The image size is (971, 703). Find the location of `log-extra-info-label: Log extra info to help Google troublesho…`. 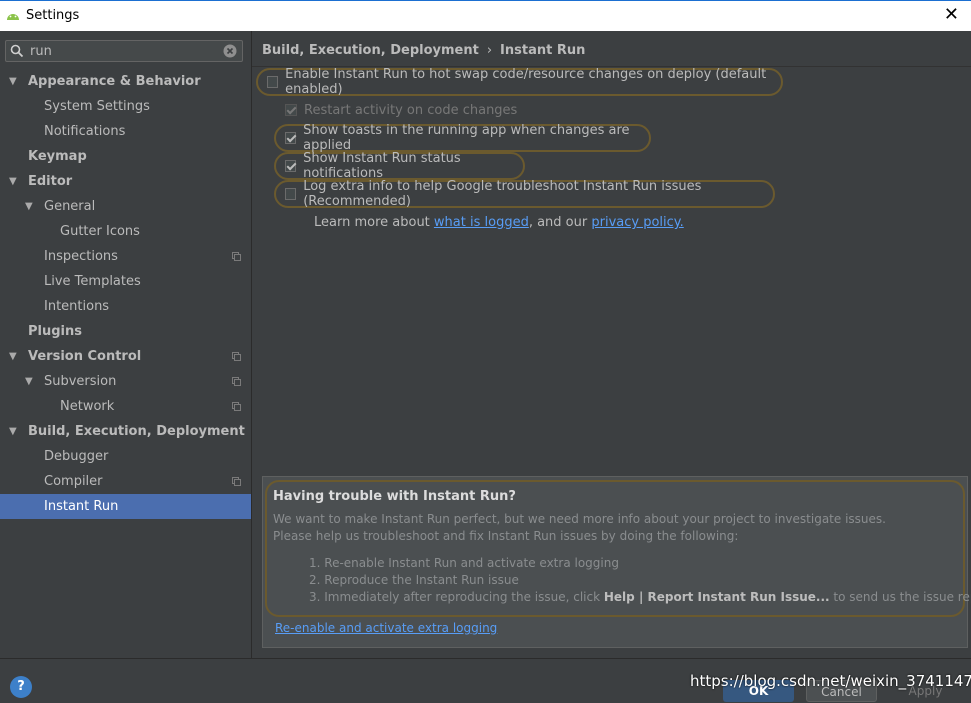

log-extra-info-label: Log extra info to help Google troublesho… is located at coordinates (502, 194).